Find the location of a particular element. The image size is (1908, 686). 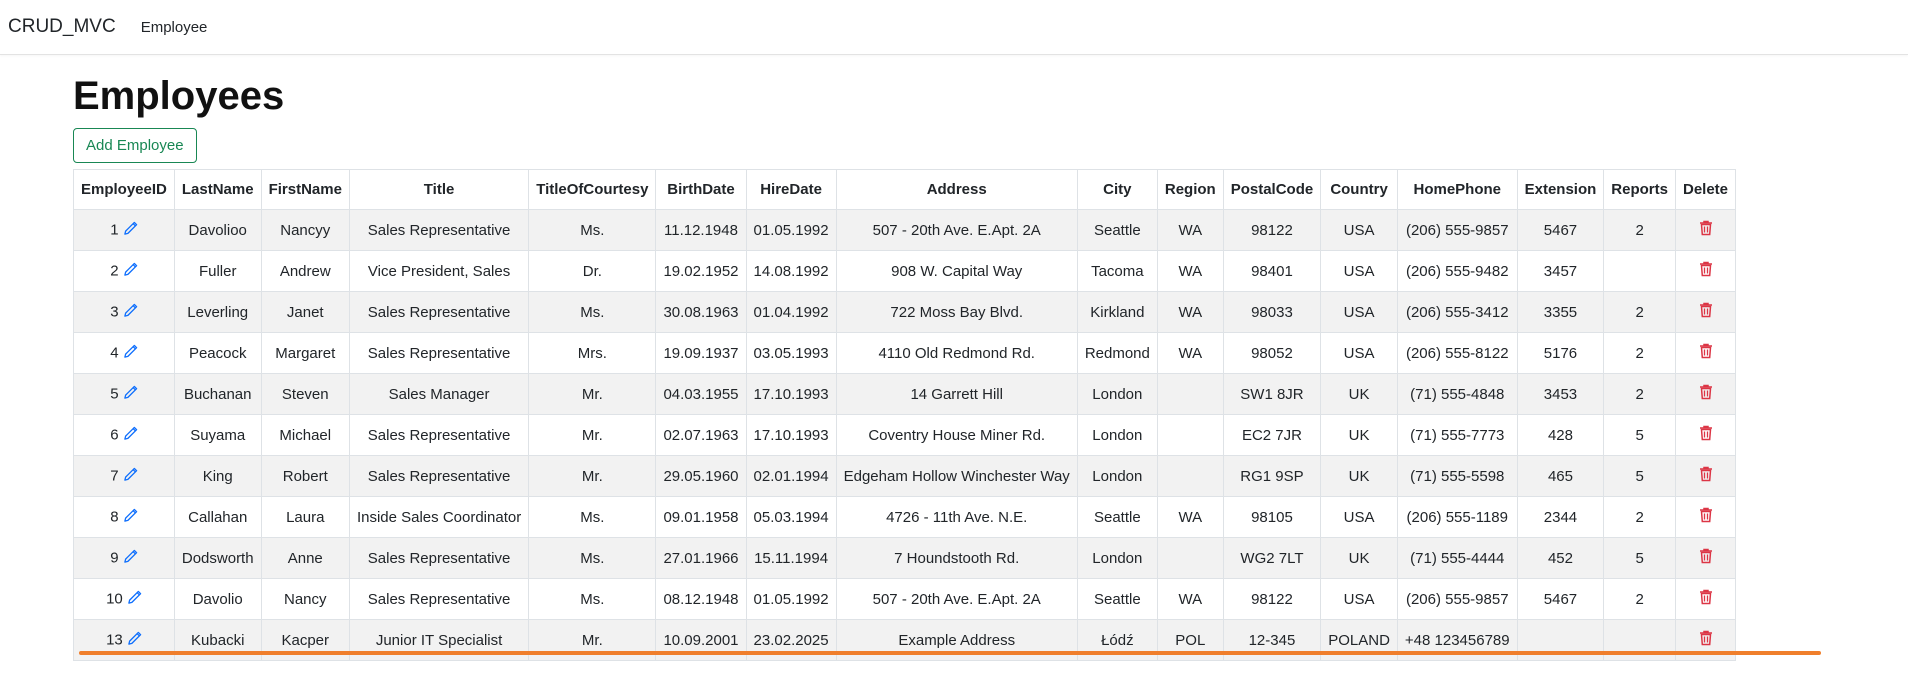

cell-value: UK is located at coordinates (1359, 558).